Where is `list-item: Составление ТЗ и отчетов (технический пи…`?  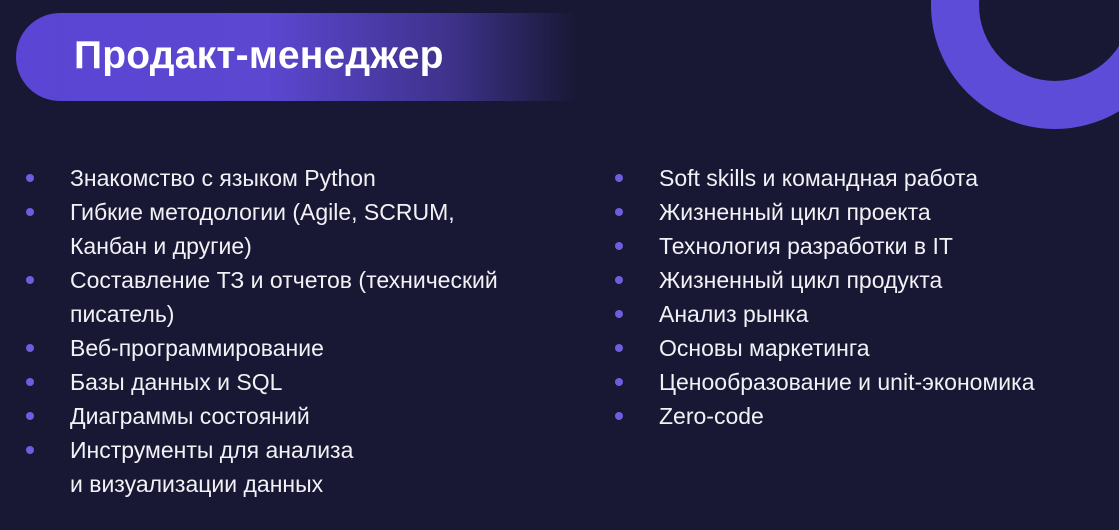
list-item: Составление ТЗ и отчетов (технический пи… is located at coordinates (262, 297).